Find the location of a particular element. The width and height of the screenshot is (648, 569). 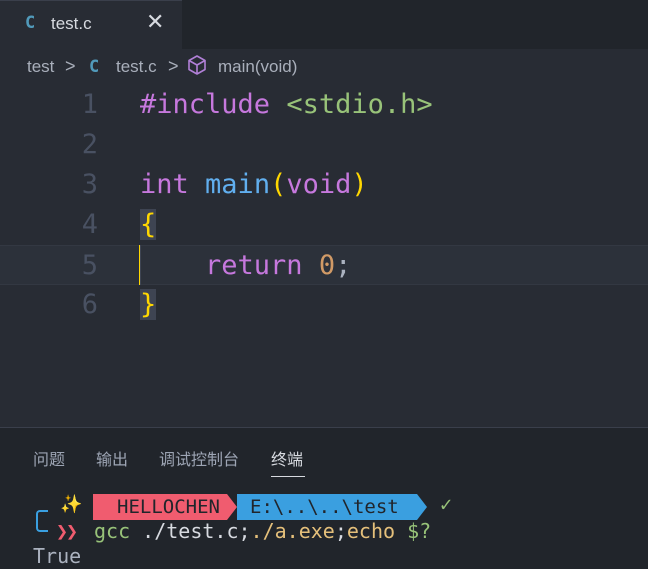

tab-bar: C test.c ✕ is located at coordinates (324, 24).